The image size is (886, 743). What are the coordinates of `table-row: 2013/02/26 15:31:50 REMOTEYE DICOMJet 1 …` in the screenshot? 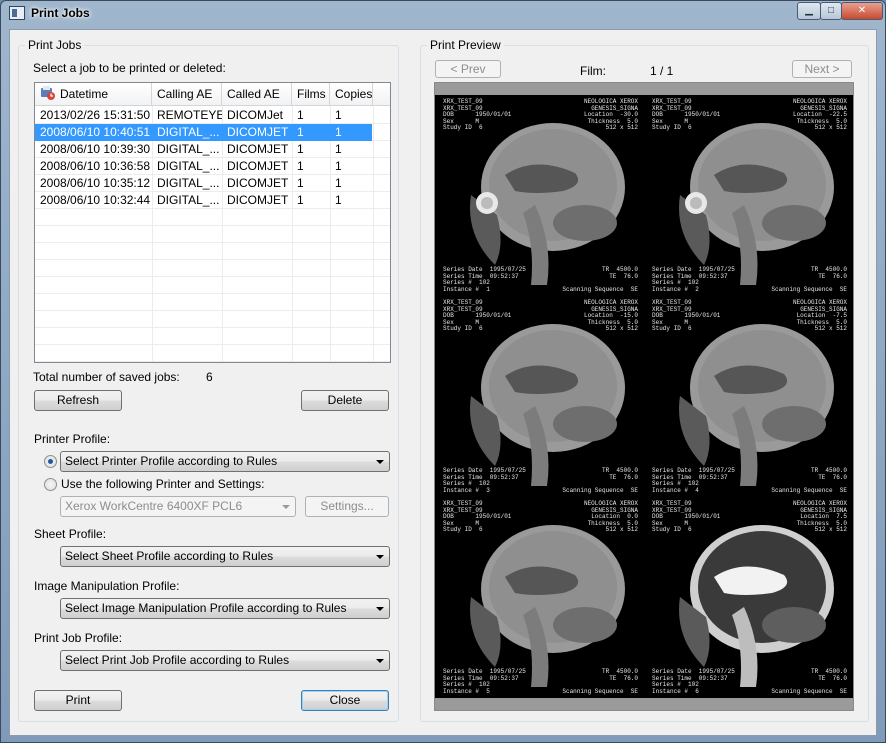 It's located at (203, 115).